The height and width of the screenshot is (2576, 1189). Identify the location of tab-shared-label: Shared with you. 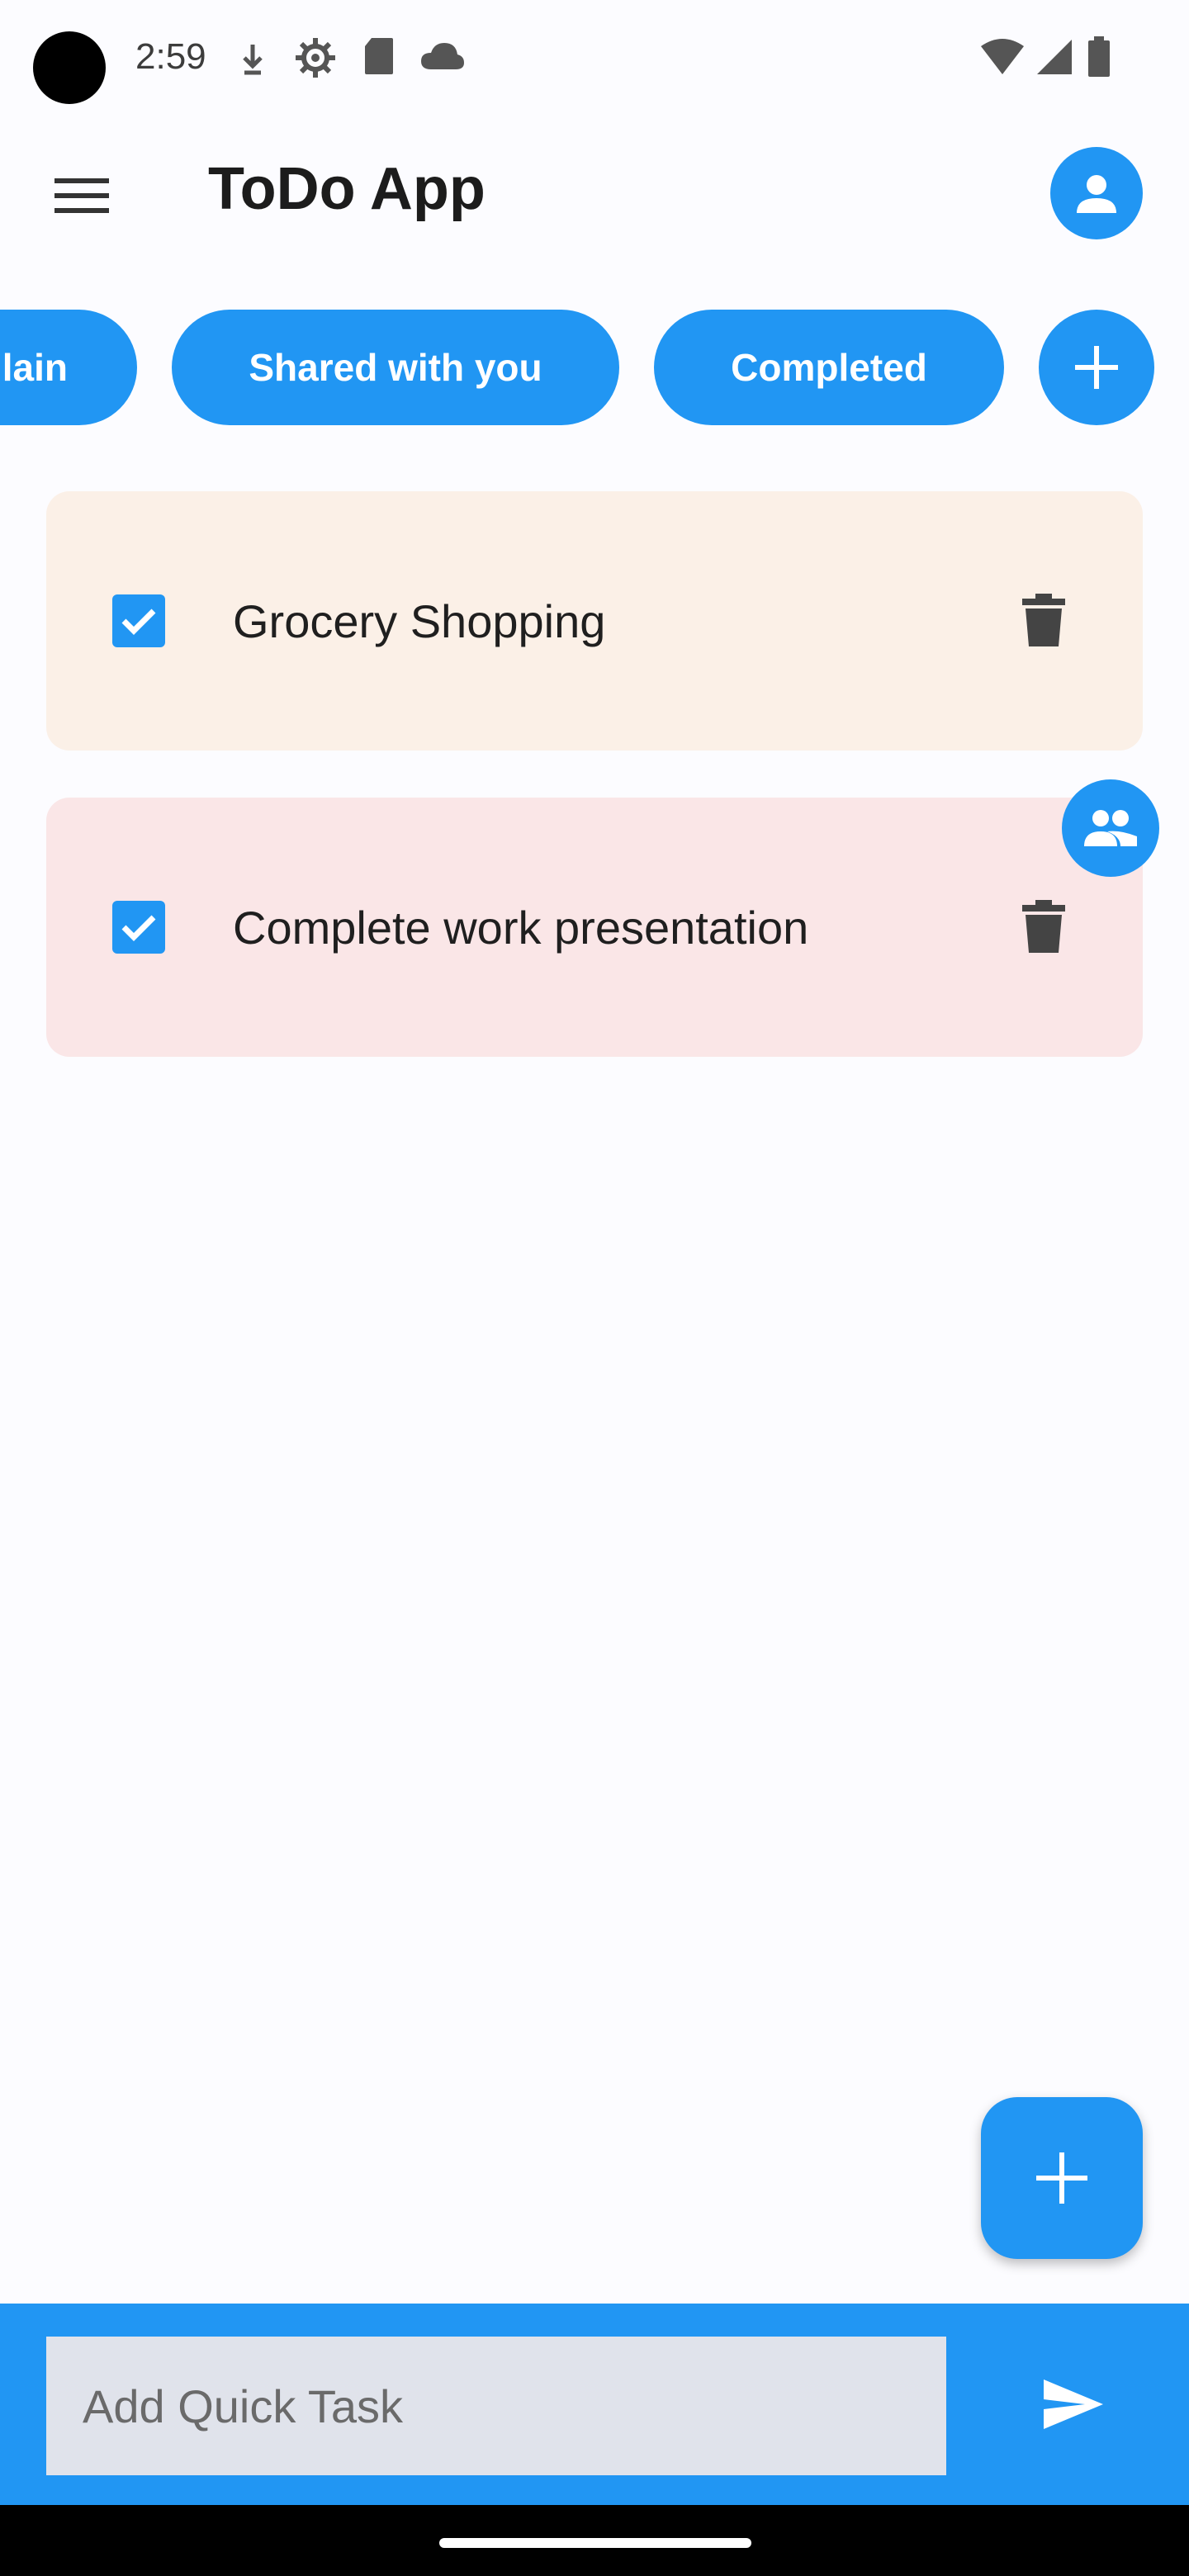
(395, 367).